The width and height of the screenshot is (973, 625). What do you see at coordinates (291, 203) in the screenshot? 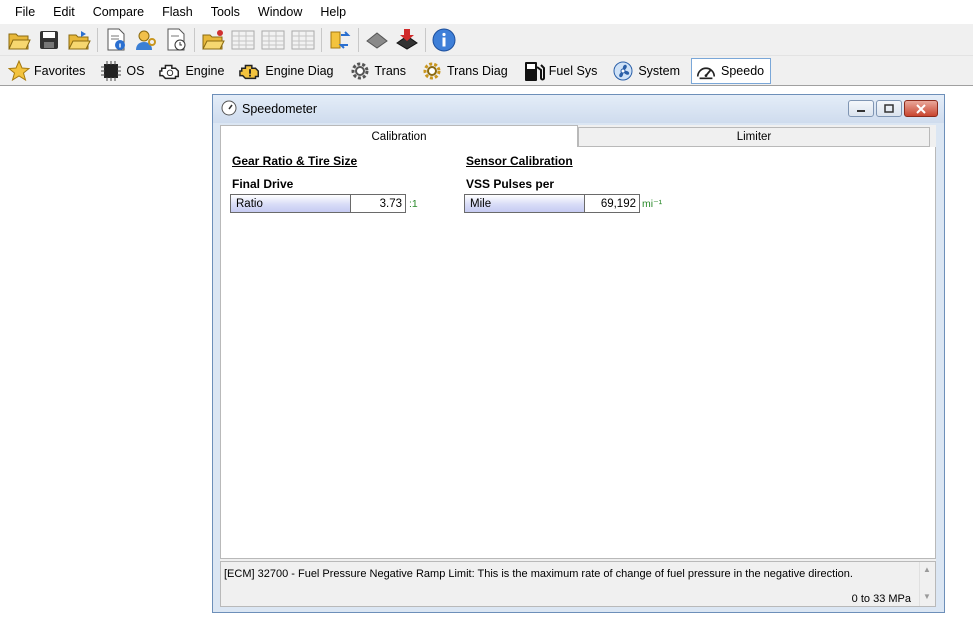
I see `field-name: Ratio` at bounding box center [291, 203].